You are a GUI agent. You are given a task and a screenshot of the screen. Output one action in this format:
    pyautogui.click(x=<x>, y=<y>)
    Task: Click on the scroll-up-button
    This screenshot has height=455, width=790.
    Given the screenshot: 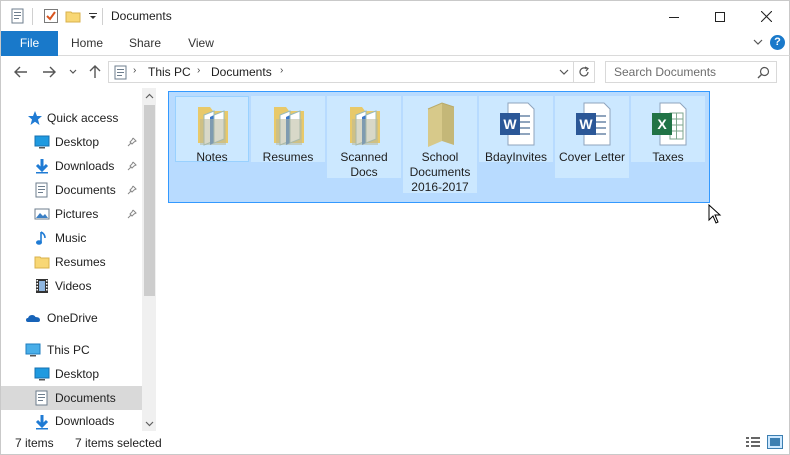 What is the action you would take?
    pyautogui.click(x=149, y=95)
    